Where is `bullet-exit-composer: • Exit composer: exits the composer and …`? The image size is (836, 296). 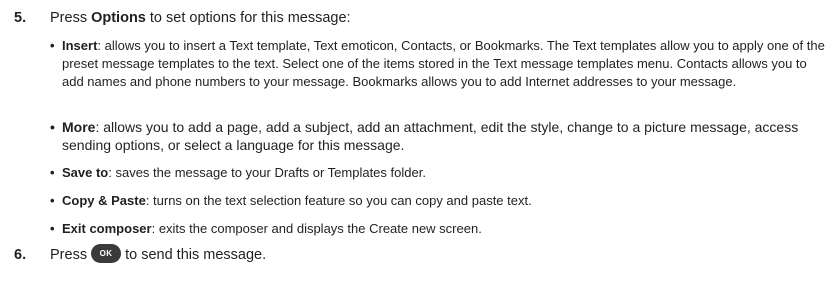
bullet-exit-composer: • Exit composer: exits the composer and … is located at coordinates (438, 229).